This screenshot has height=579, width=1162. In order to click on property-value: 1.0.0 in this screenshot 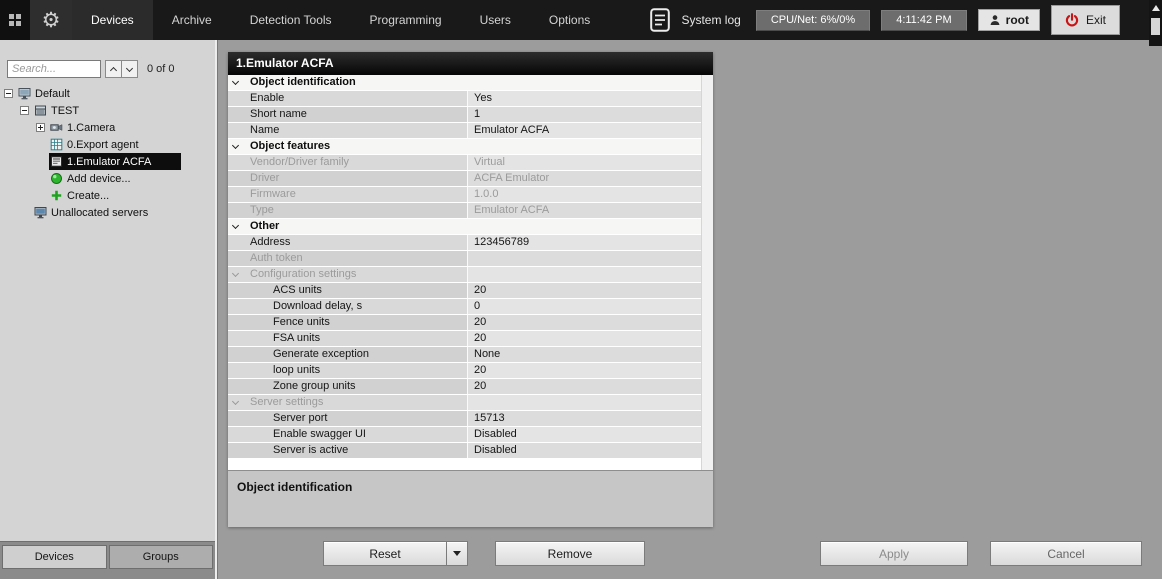, I will do `click(584, 194)`.